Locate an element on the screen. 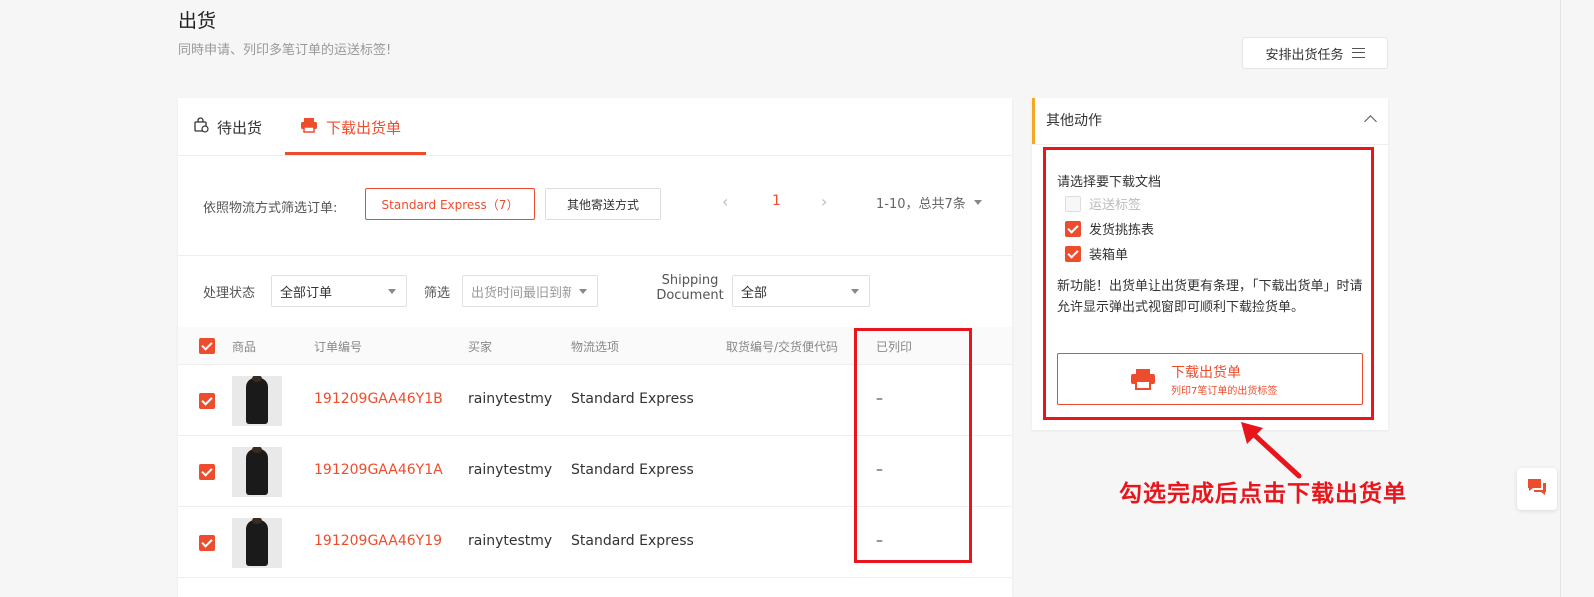  highlight-box-printed-column is located at coordinates (913, 445).